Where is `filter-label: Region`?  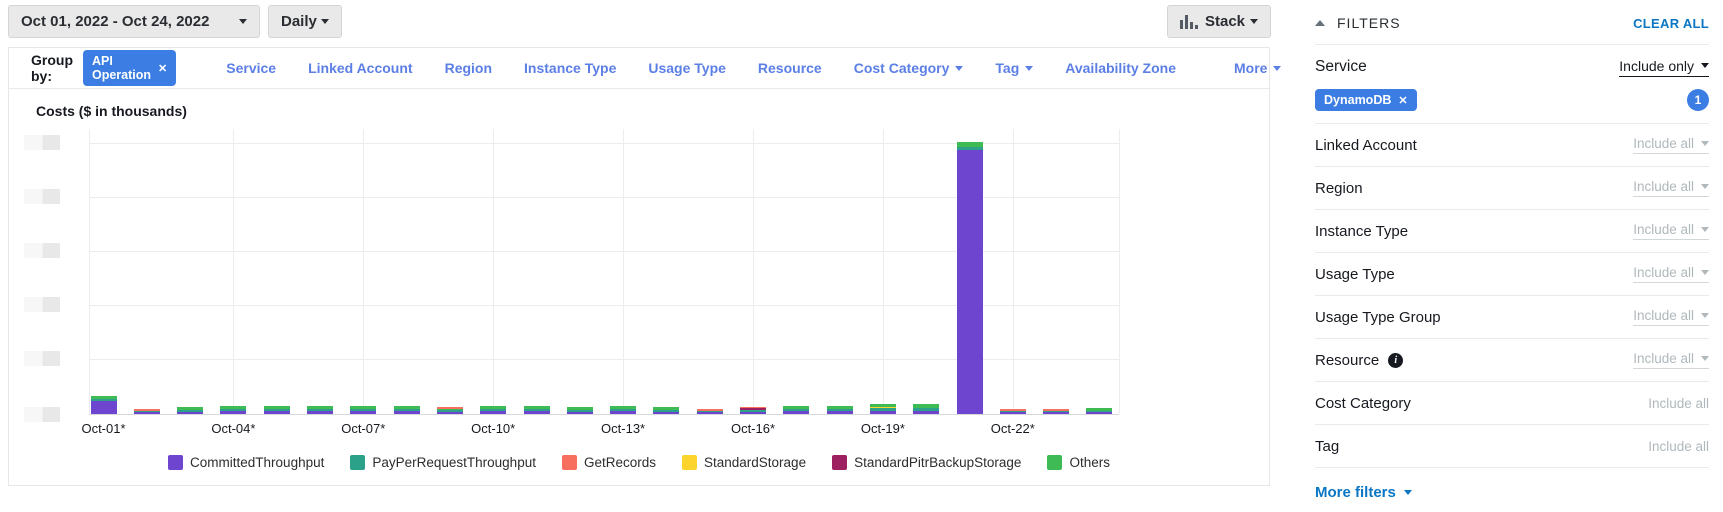 filter-label: Region is located at coordinates (1339, 188).